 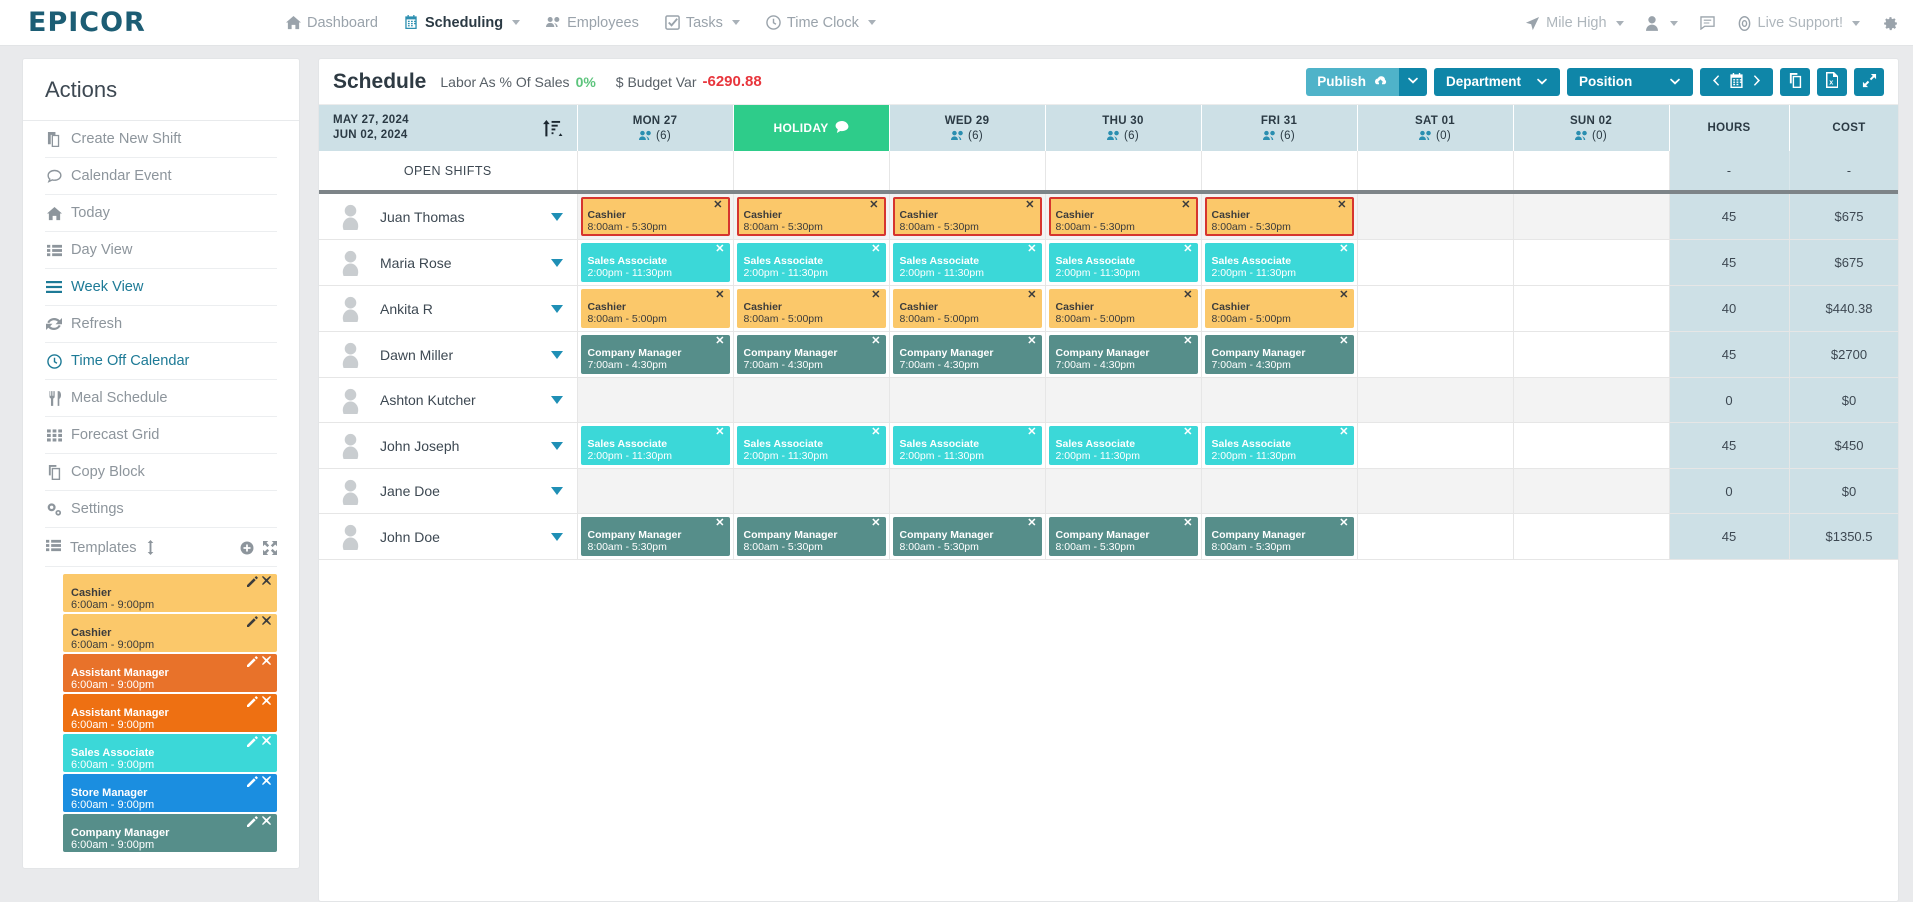 What do you see at coordinates (821, 23) in the screenshot?
I see `nav-item-time-clock: Time Clock` at bounding box center [821, 23].